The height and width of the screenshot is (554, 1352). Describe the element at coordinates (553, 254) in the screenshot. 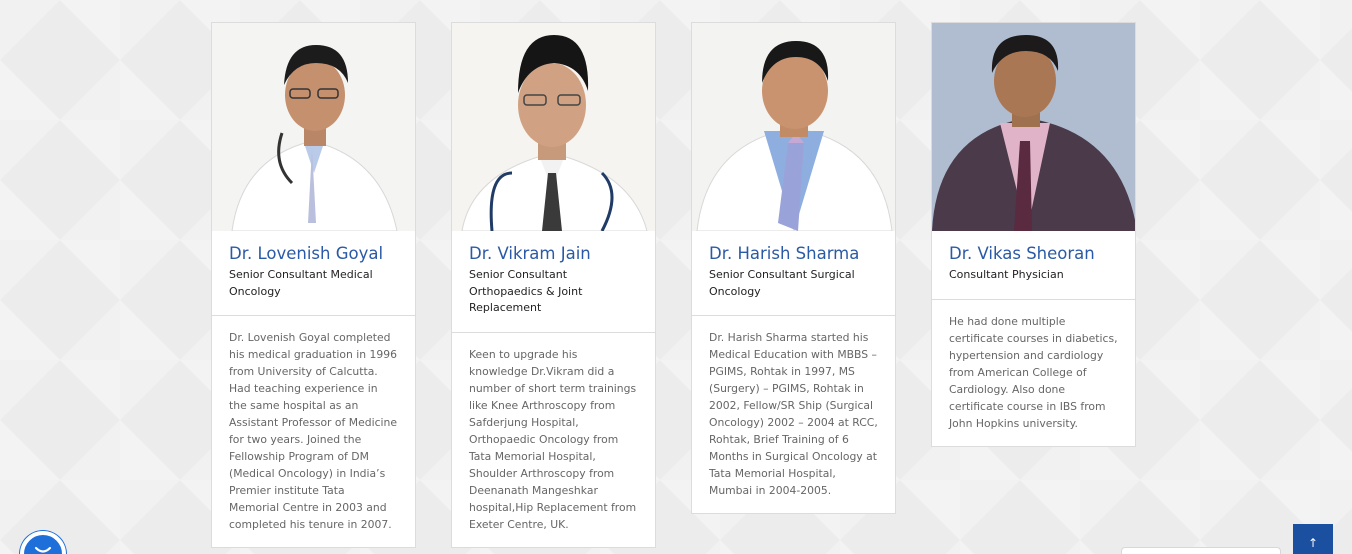

I see `doctor-name: Dr. Vikram Jain` at that location.